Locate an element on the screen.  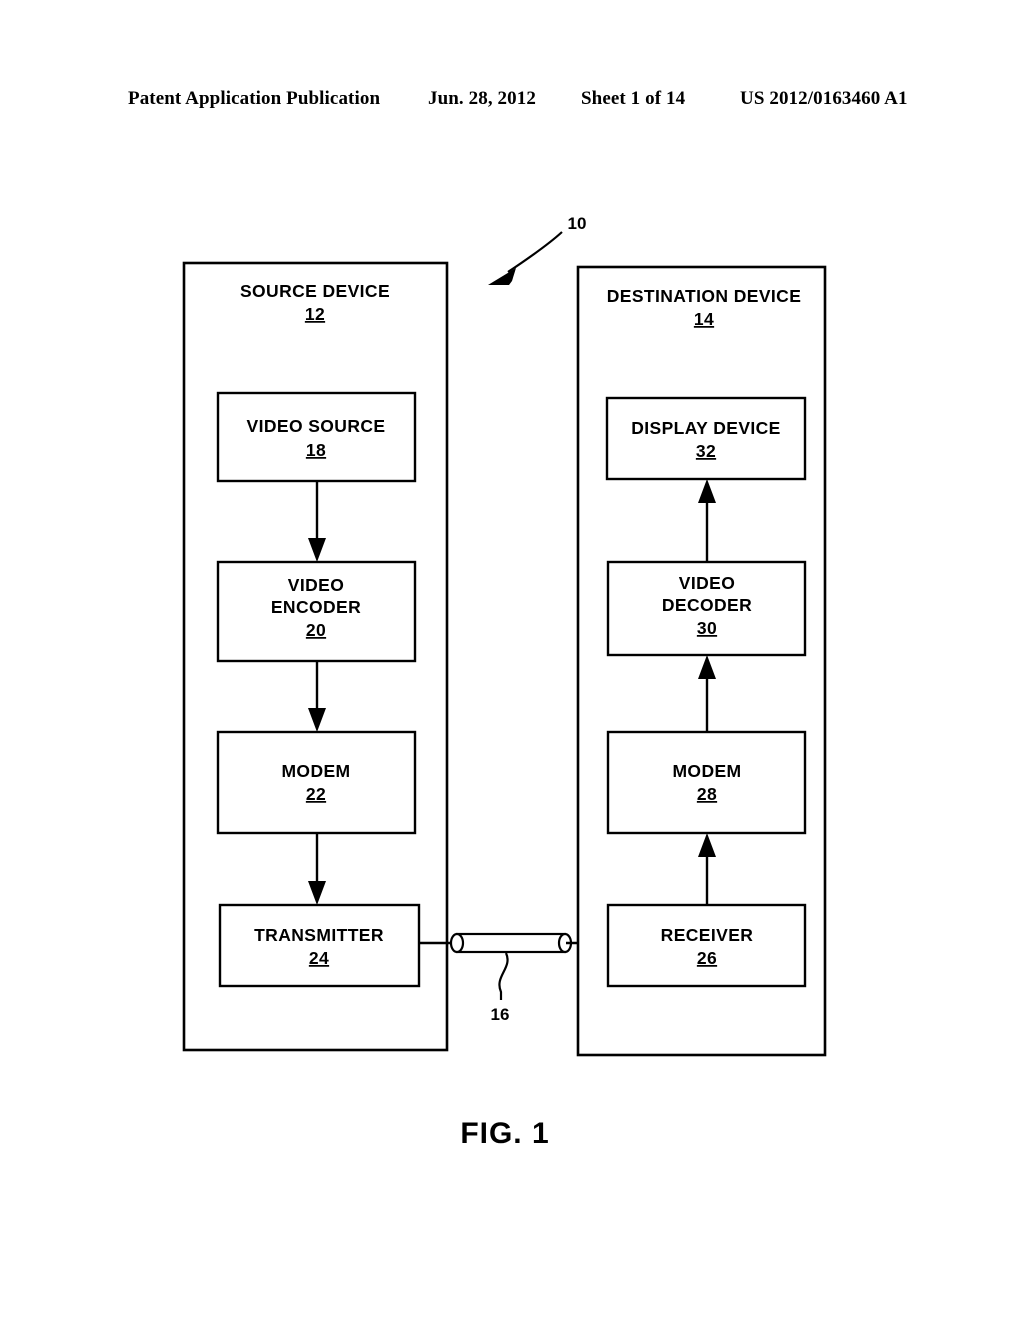
source-device-title: SOURCE DEVICE is located at coordinates (315, 291).